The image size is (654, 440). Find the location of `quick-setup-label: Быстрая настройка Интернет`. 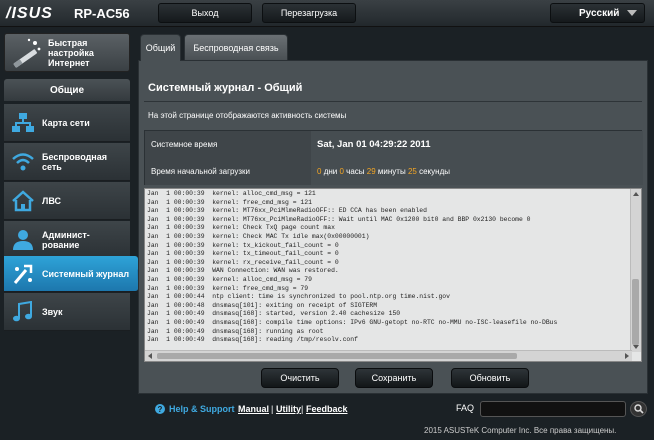

quick-setup-label: Быстрая настройка Интернет is located at coordinates (71, 52).